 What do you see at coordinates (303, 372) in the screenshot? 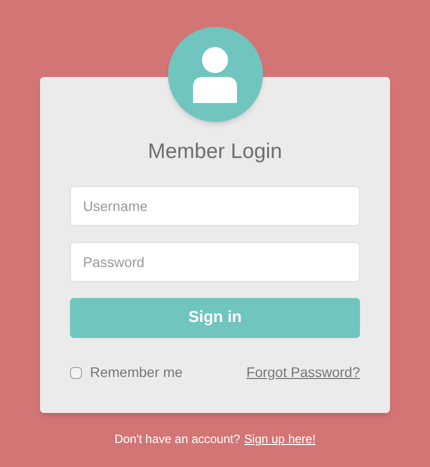
I see `forgot-password-link: Forgot Password?` at bounding box center [303, 372].